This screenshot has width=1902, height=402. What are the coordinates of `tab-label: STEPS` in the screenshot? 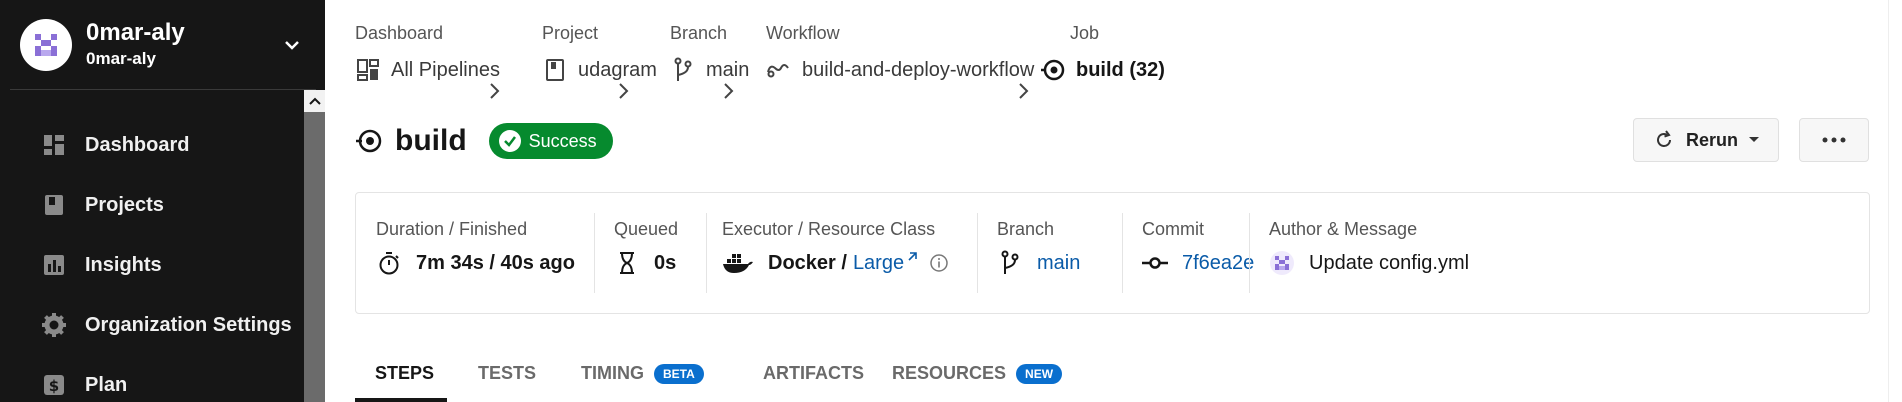 It's located at (405, 373).